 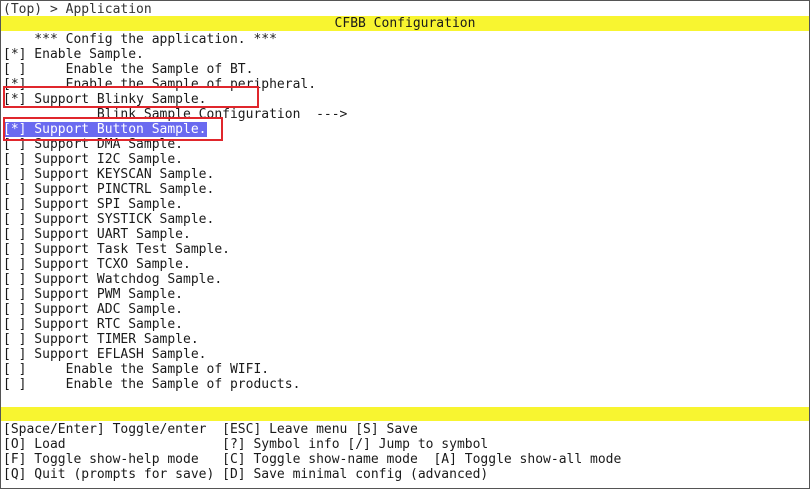 I want to click on menu-item-pwm: [ ] Support PWM Sample., so click(x=405, y=294).